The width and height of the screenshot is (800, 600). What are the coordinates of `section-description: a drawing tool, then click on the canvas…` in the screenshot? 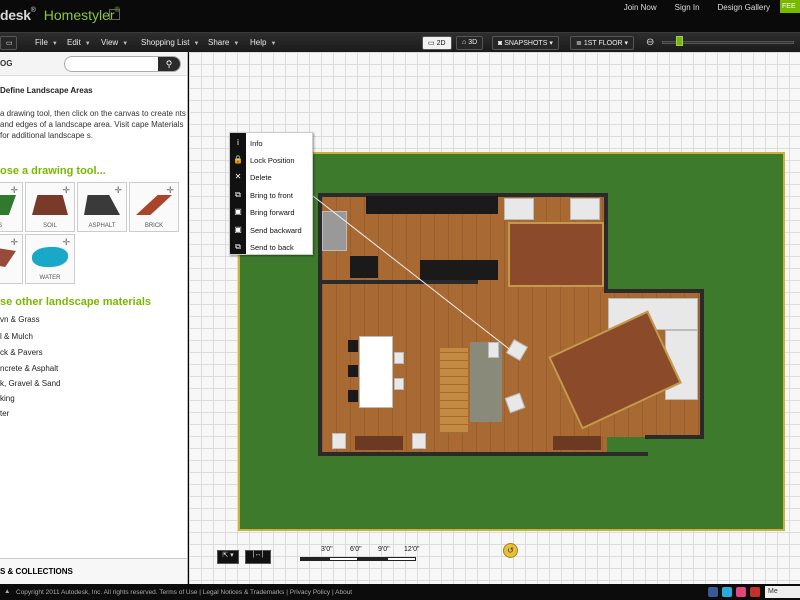 It's located at (93, 124).